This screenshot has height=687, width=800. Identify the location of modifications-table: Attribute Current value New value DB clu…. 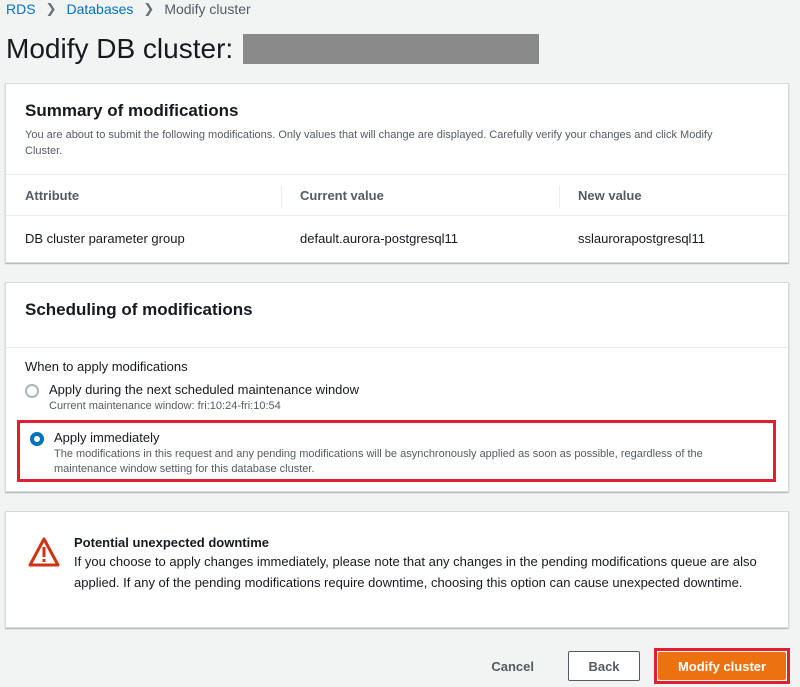
(397, 217).